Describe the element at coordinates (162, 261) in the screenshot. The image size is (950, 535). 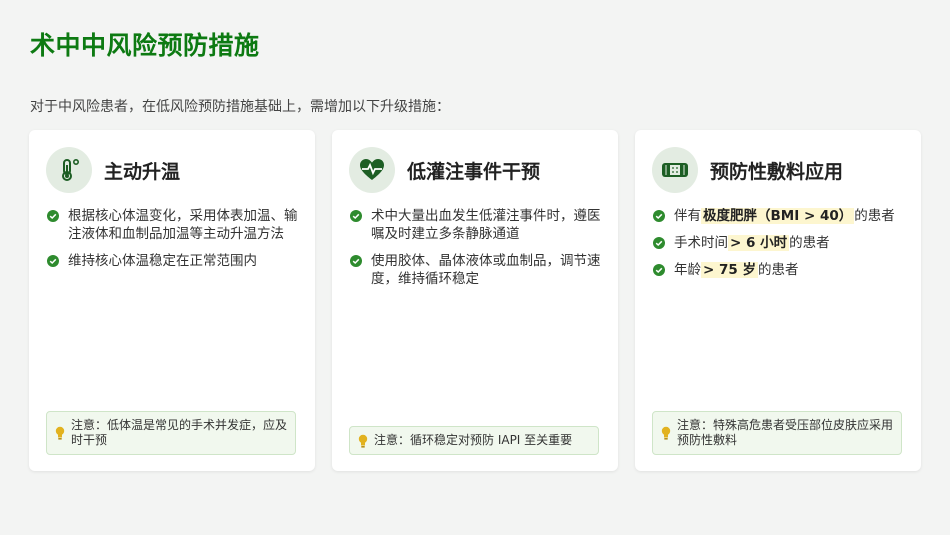
I see `bullet-text: 维持核心体温稳定在正常范围内` at that location.